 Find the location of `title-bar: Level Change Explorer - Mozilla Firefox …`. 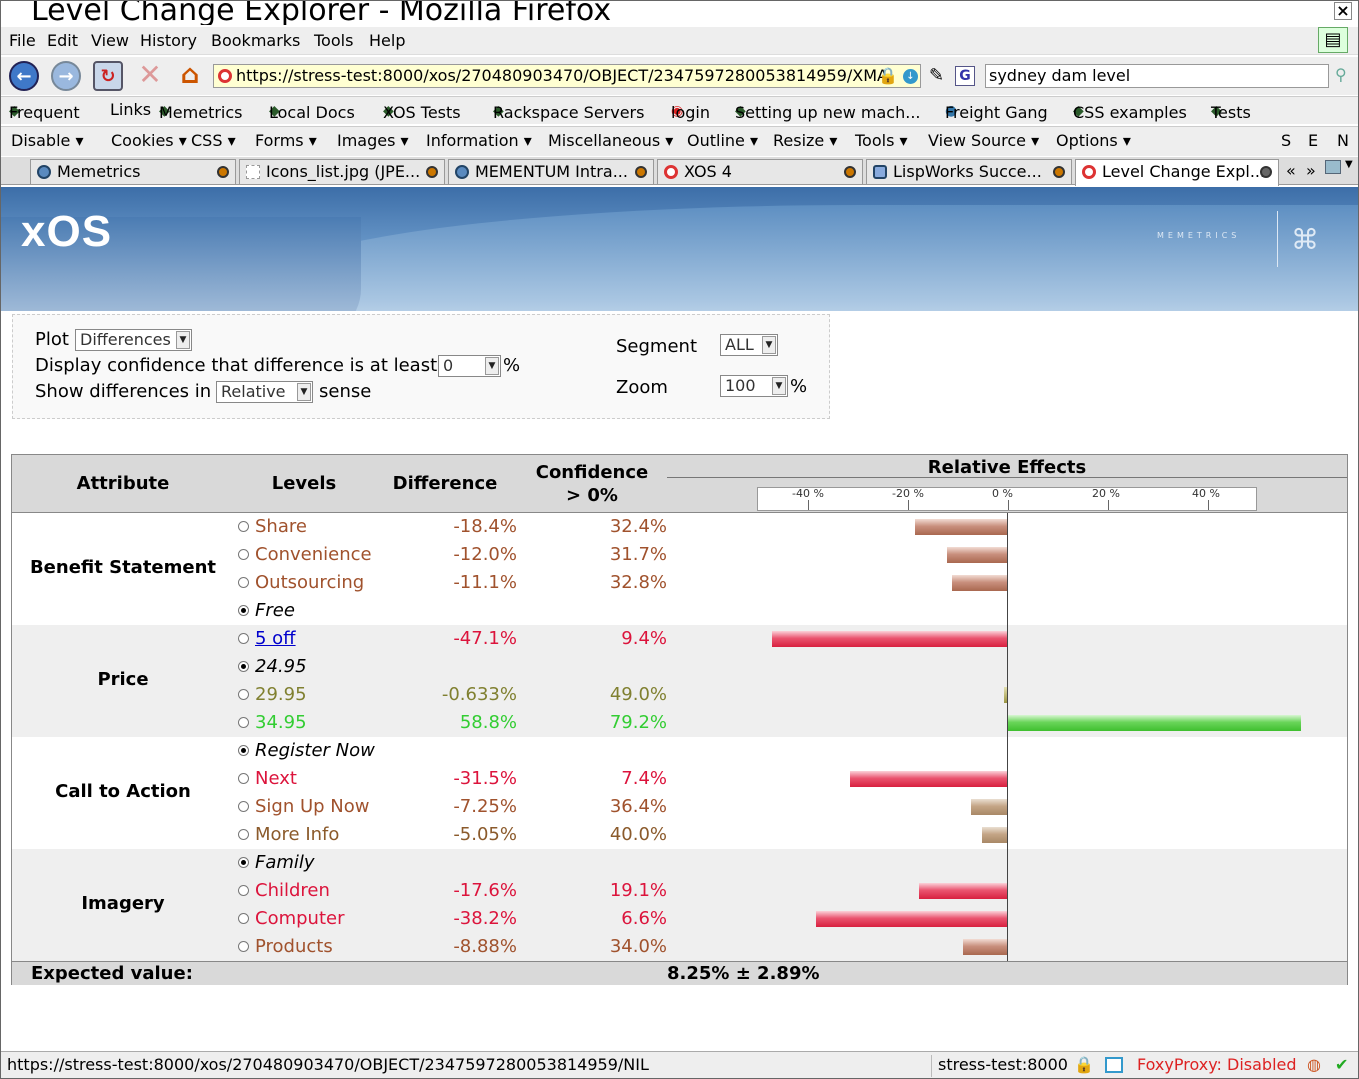

title-bar: Level Change Explorer - Mozilla Firefox … is located at coordinates (679, 13).